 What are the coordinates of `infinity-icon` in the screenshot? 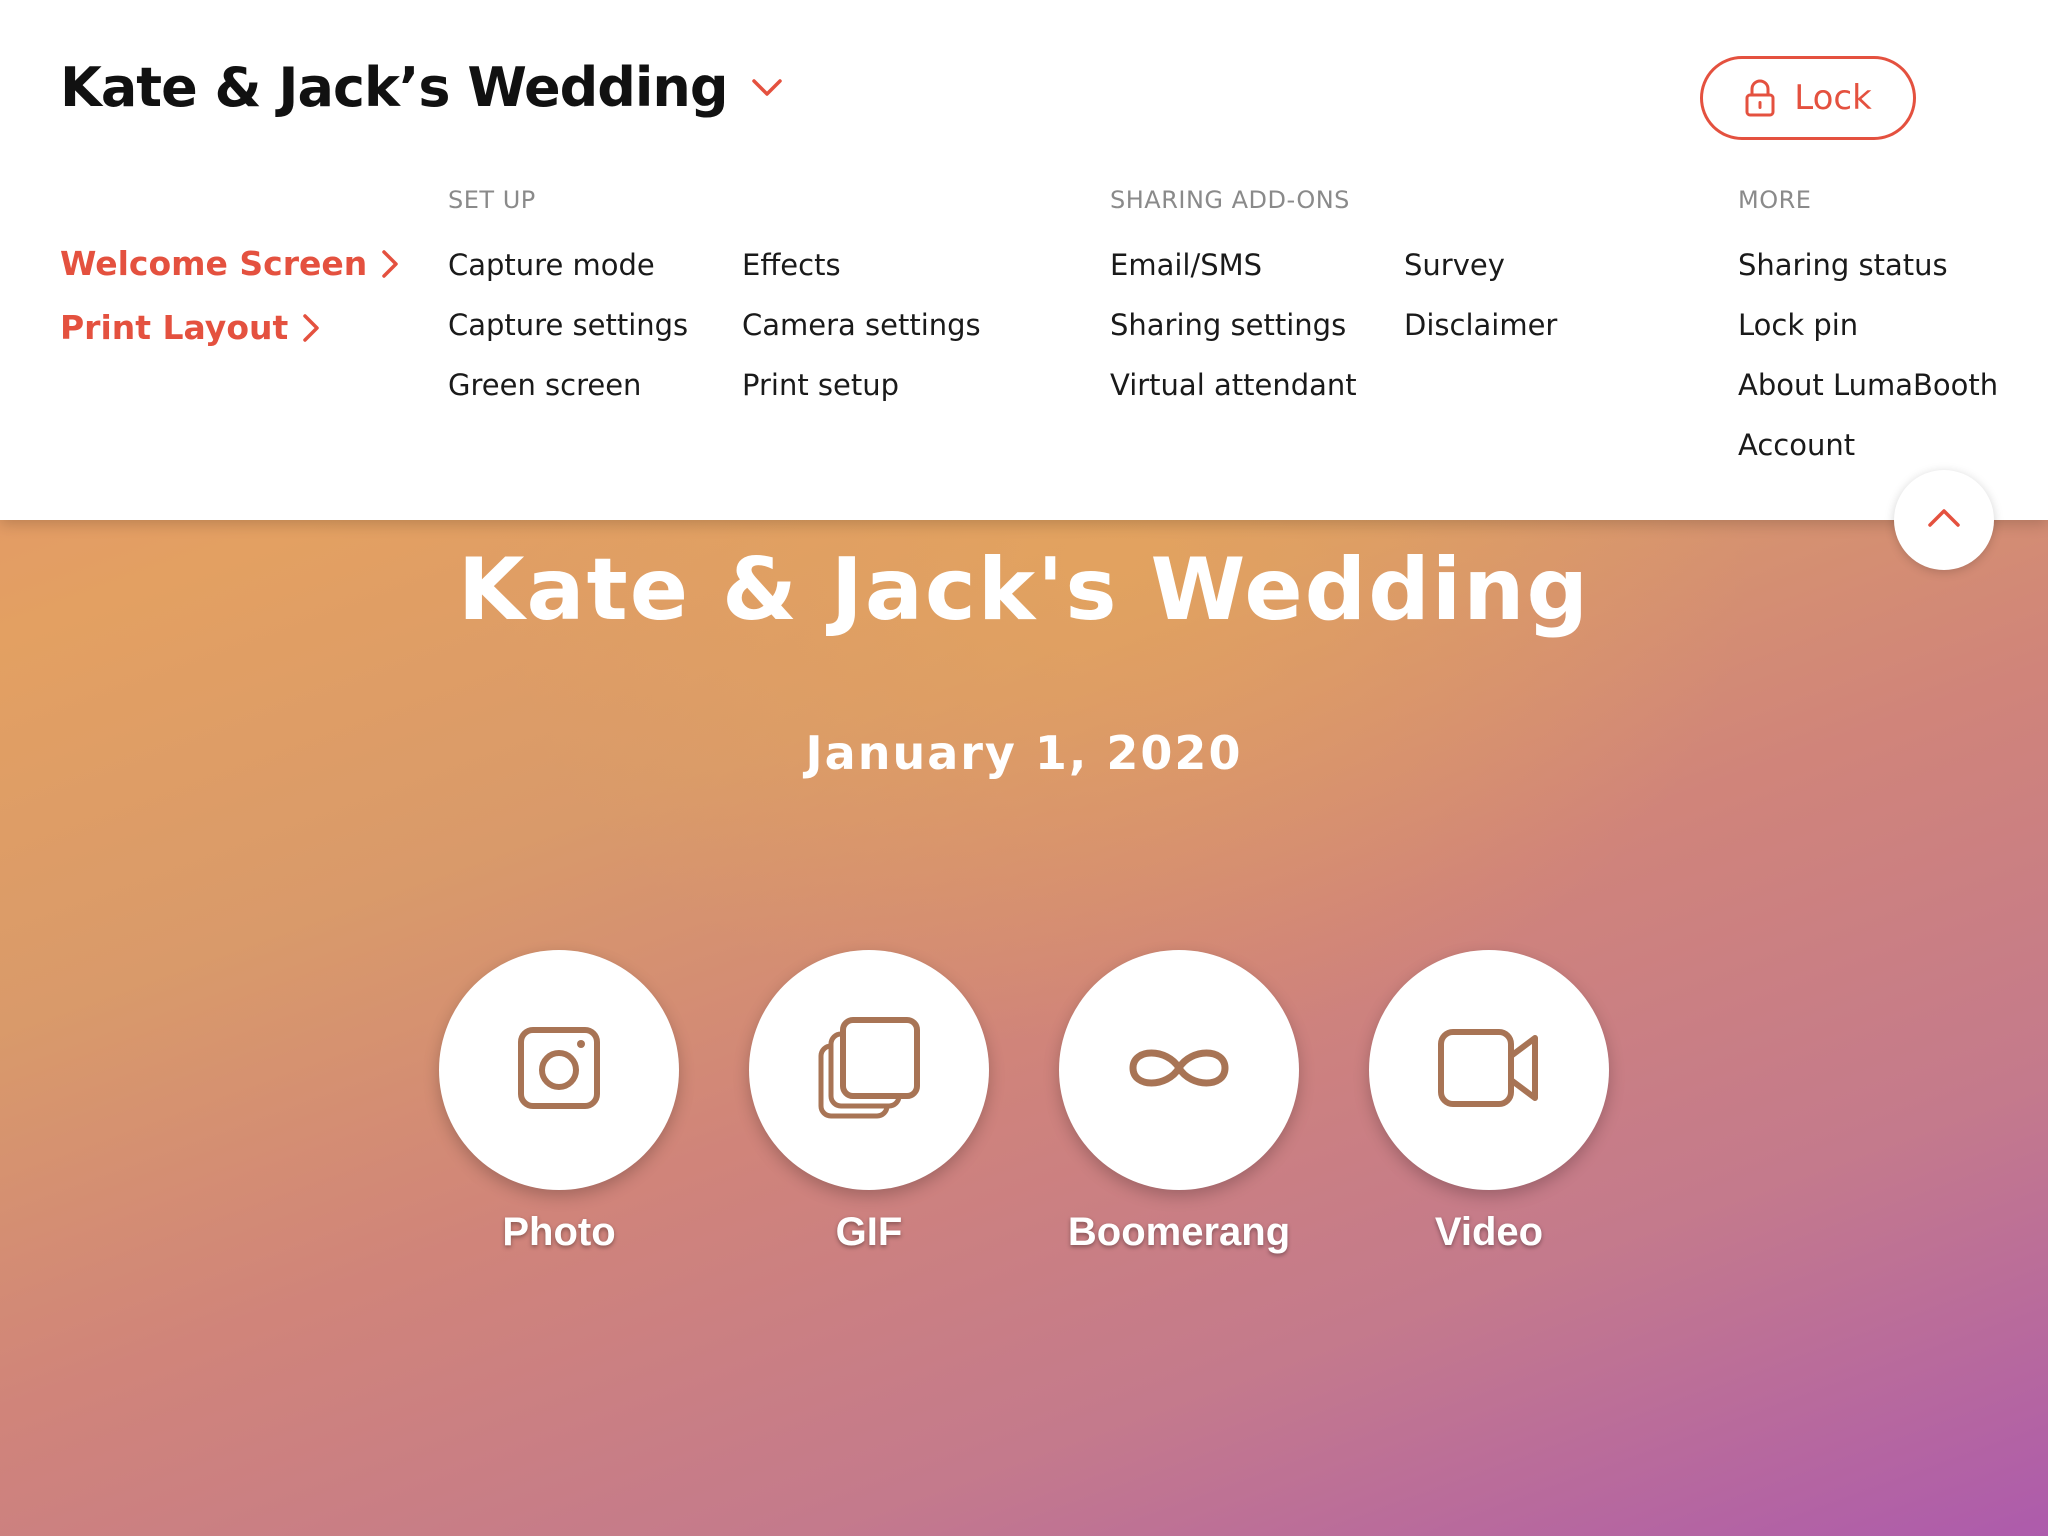 It's located at (1179, 1070).